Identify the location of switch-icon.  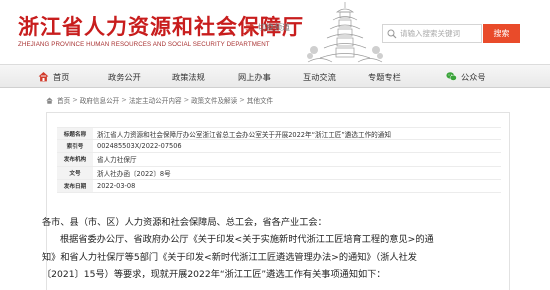
(250, 27).